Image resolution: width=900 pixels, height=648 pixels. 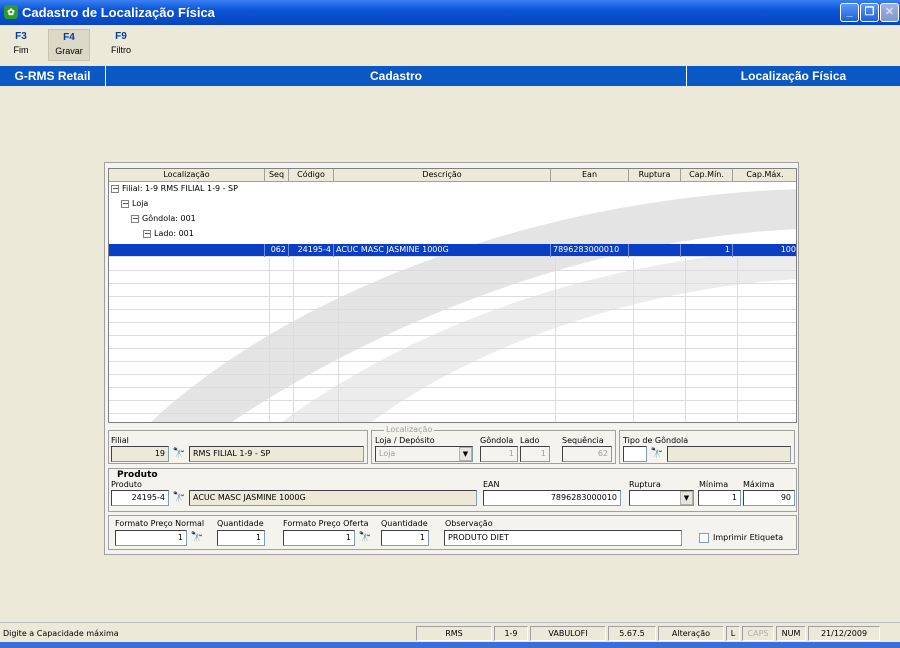 What do you see at coordinates (535, 454) in the screenshot?
I see `lado-field: 1` at bounding box center [535, 454].